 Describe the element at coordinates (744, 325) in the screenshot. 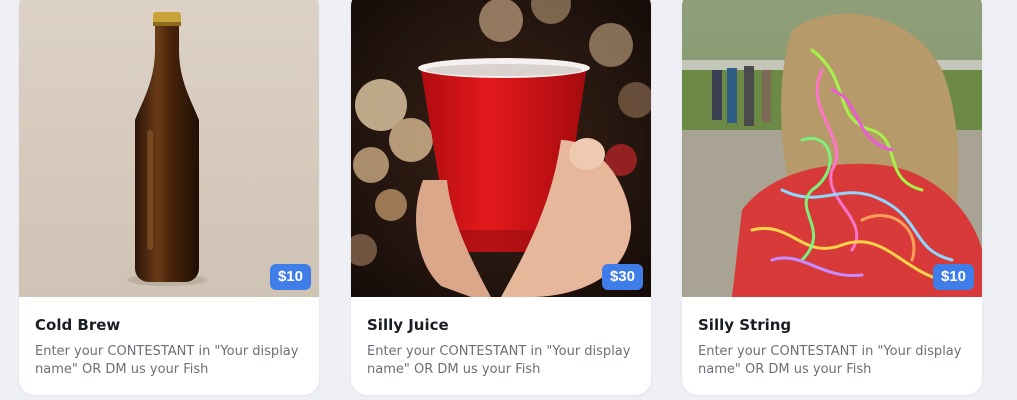

I see `product-title: Silly String` at that location.